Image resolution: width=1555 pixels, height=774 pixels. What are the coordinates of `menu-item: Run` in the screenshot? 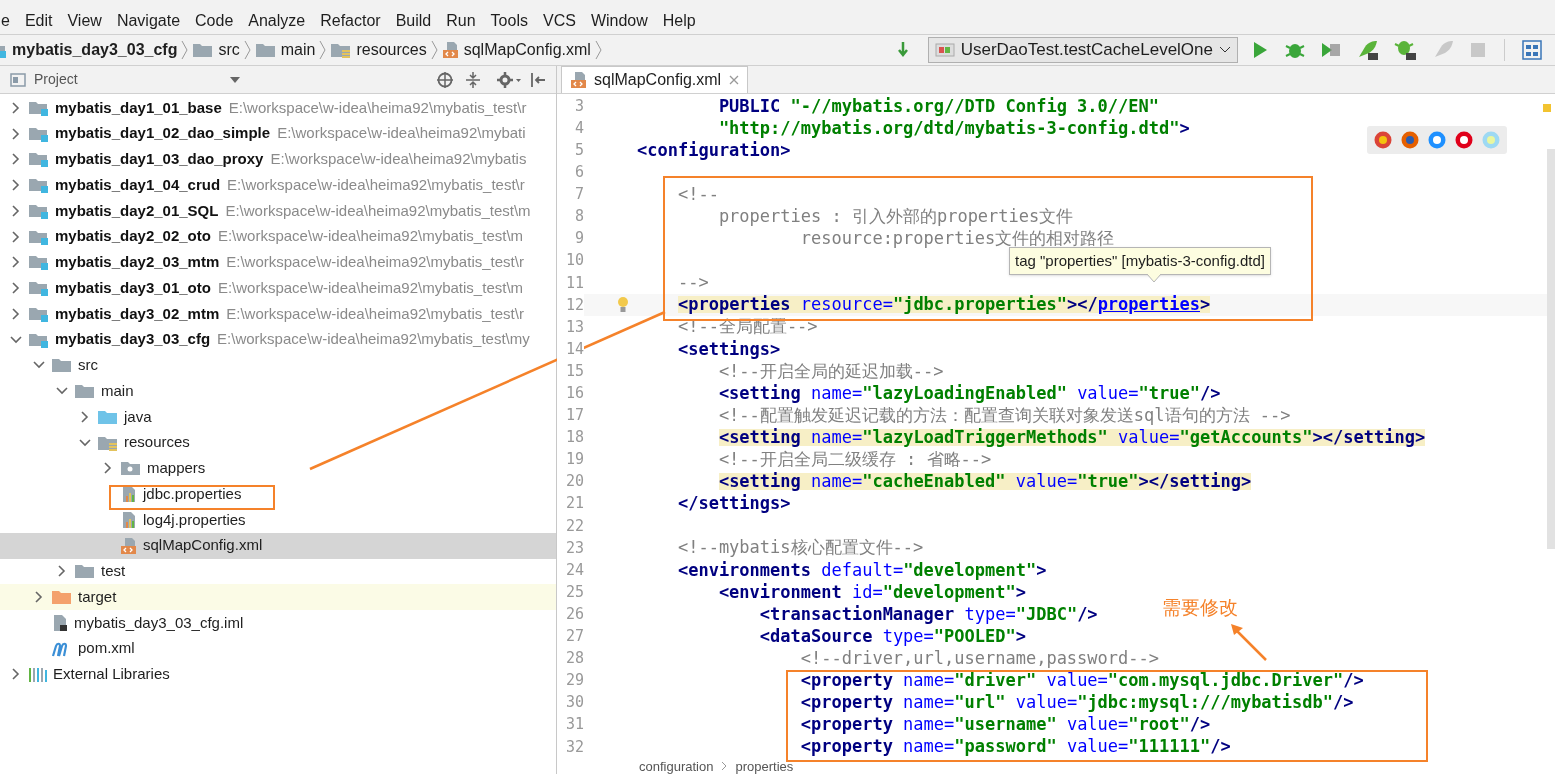 It's located at (461, 21).